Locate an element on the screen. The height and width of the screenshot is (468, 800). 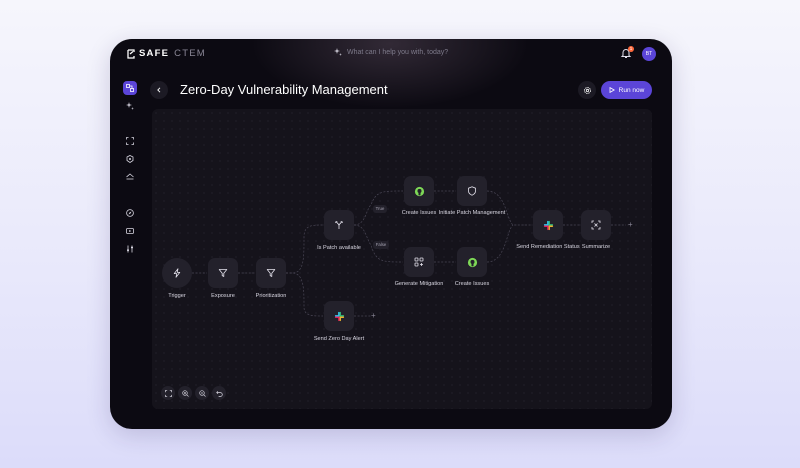
node-generate-mitigation is located at coordinates (419, 262).